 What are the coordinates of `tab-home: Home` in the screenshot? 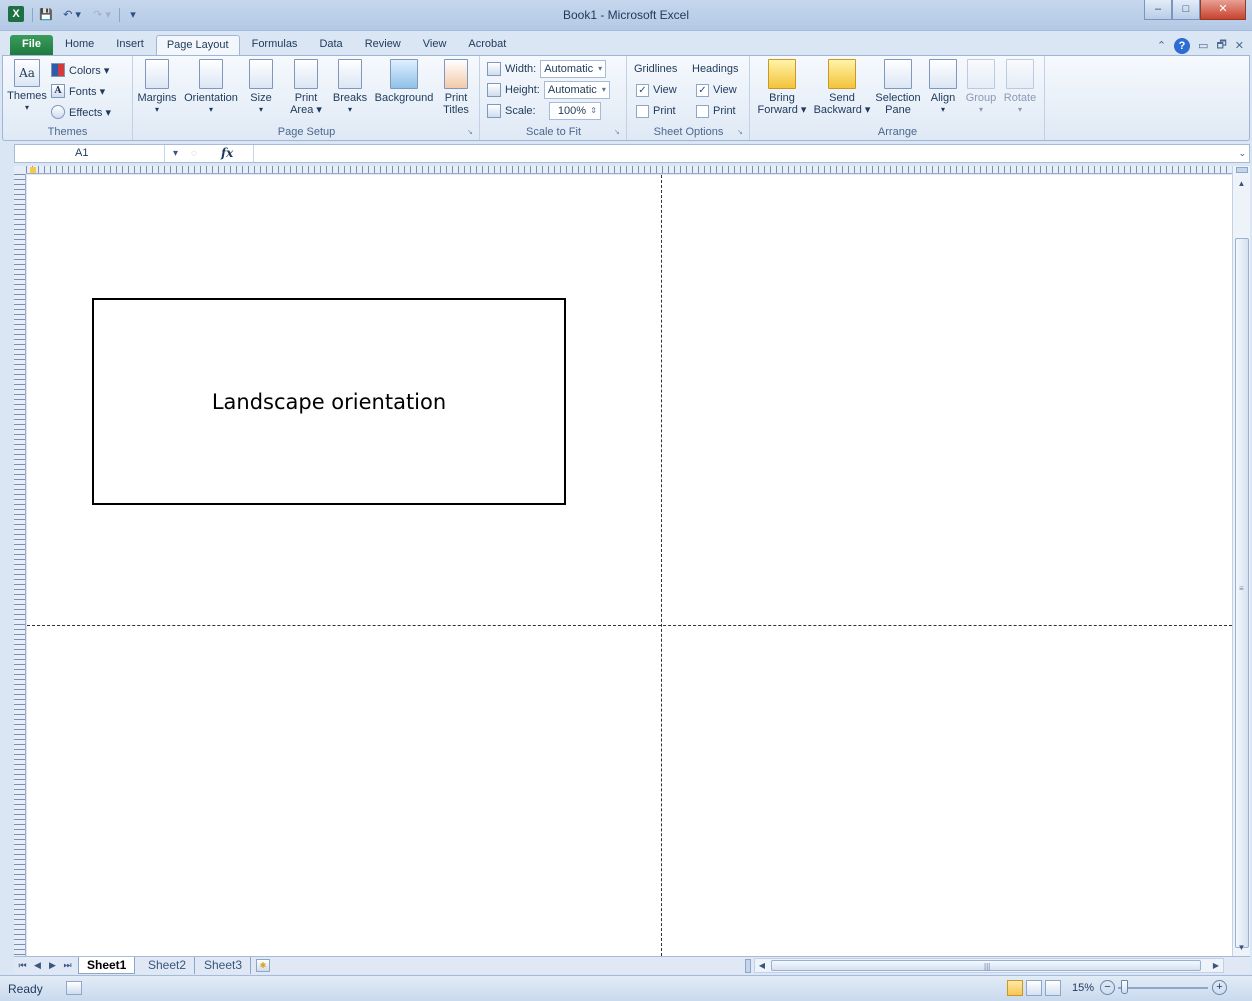 It's located at (79, 45).